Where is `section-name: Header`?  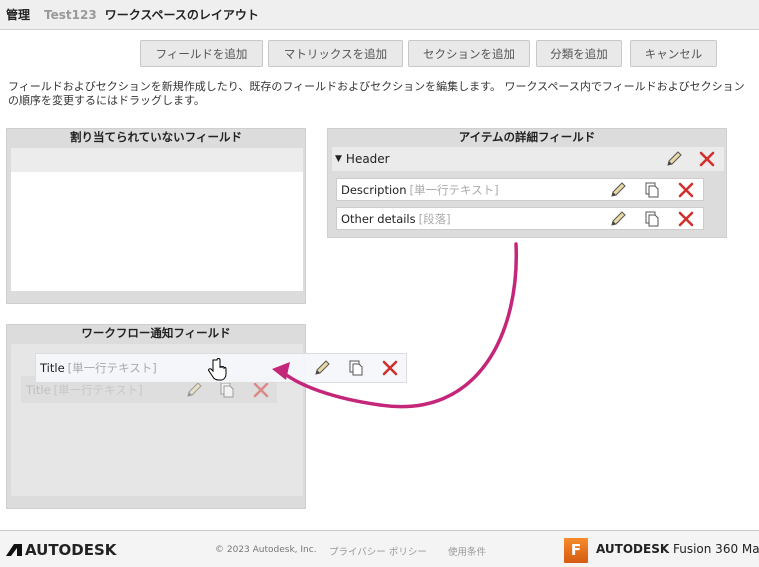
section-name: Header is located at coordinates (367, 159).